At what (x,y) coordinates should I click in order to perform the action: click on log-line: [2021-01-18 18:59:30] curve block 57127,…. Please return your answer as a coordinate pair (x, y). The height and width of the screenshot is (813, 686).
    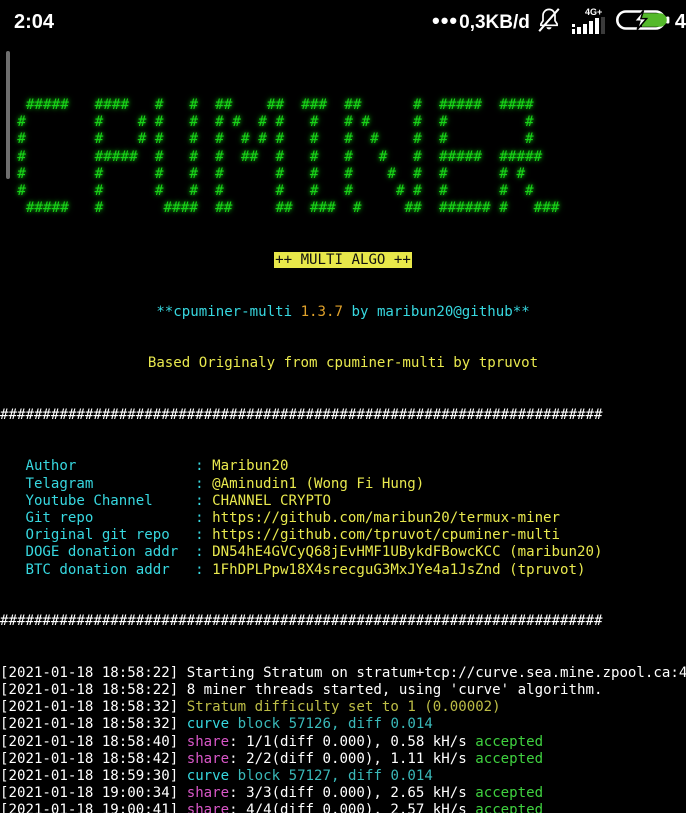
    Looking at the image, I should click on (343, 776).